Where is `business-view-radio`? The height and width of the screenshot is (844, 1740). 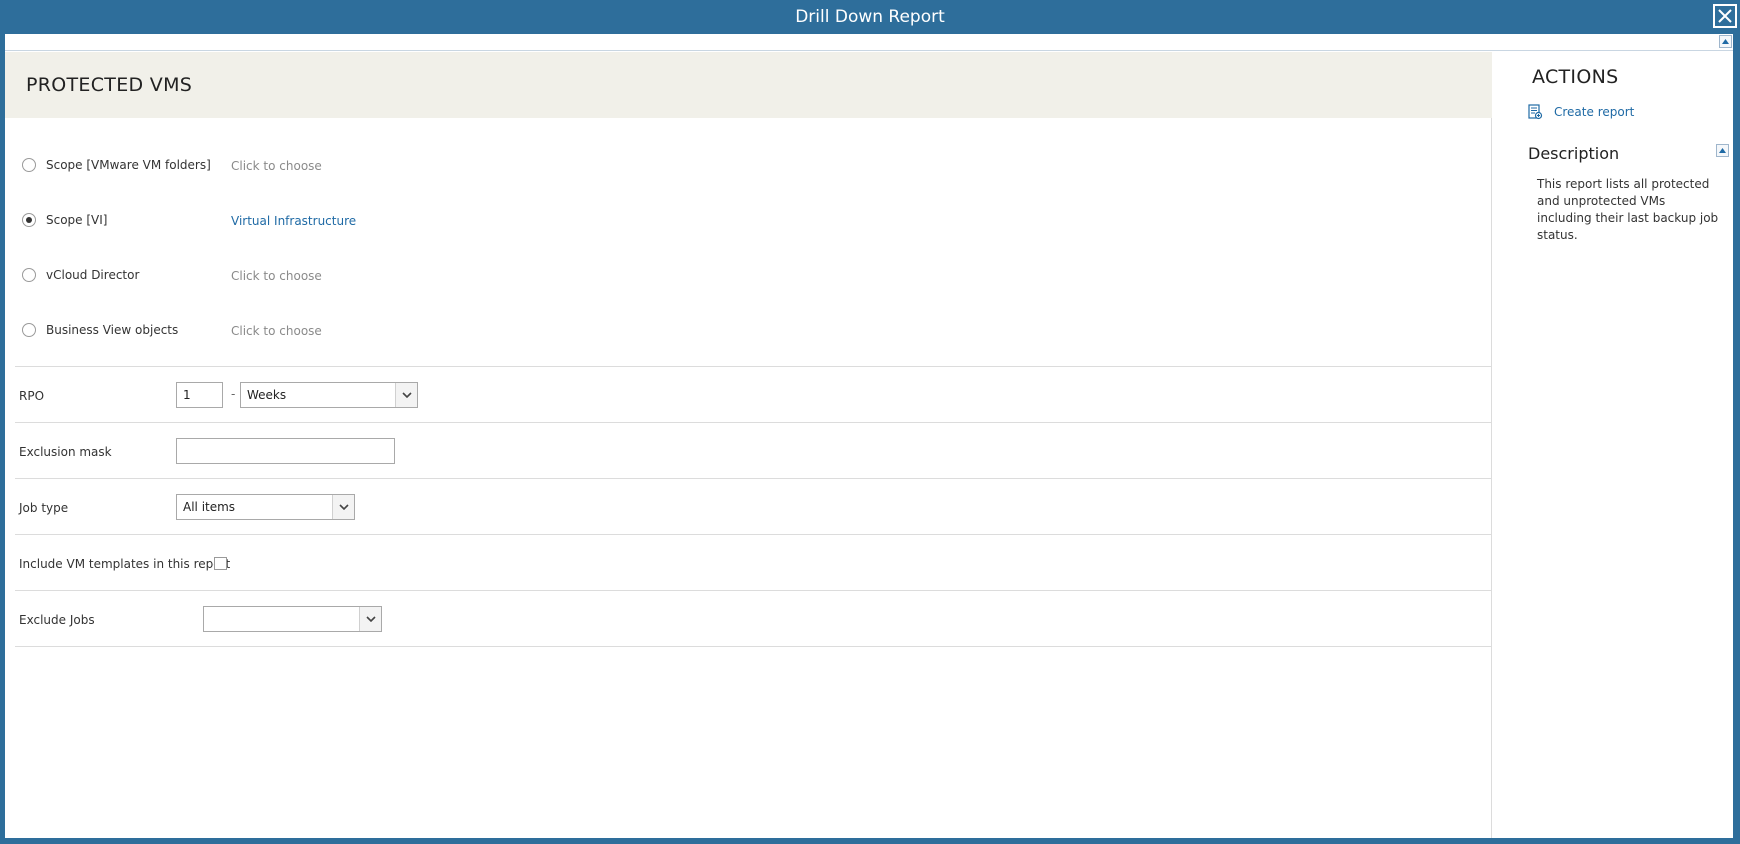 business-view-radio is located at coordinates (29, 330).